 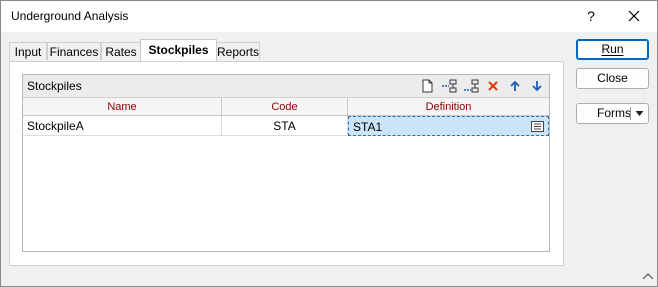 I want to click on tab-reports: Reports, so click(x=238, y=51).